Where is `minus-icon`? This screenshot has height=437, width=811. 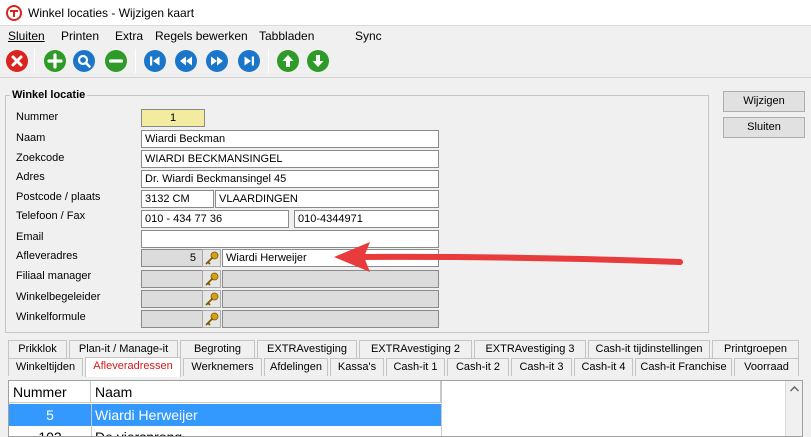 minus-icon is located at coordinates (116, 61).